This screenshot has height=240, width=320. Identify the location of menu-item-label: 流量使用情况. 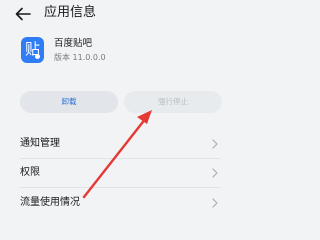
(50, 202).